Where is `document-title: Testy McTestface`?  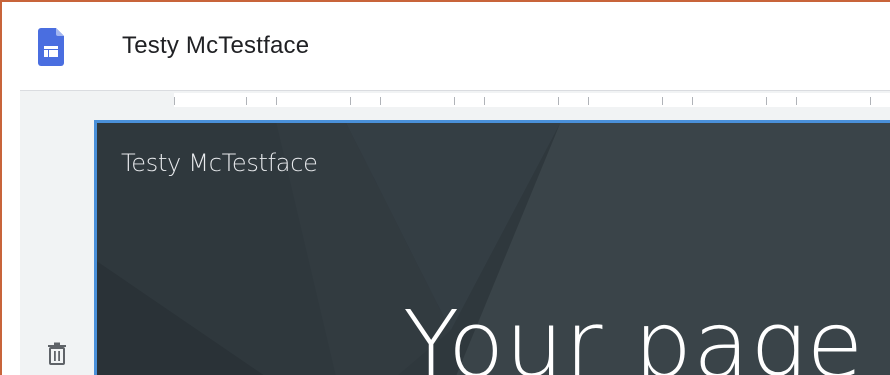
document-title: Testy McTestface is located at coordinates (215, 46).